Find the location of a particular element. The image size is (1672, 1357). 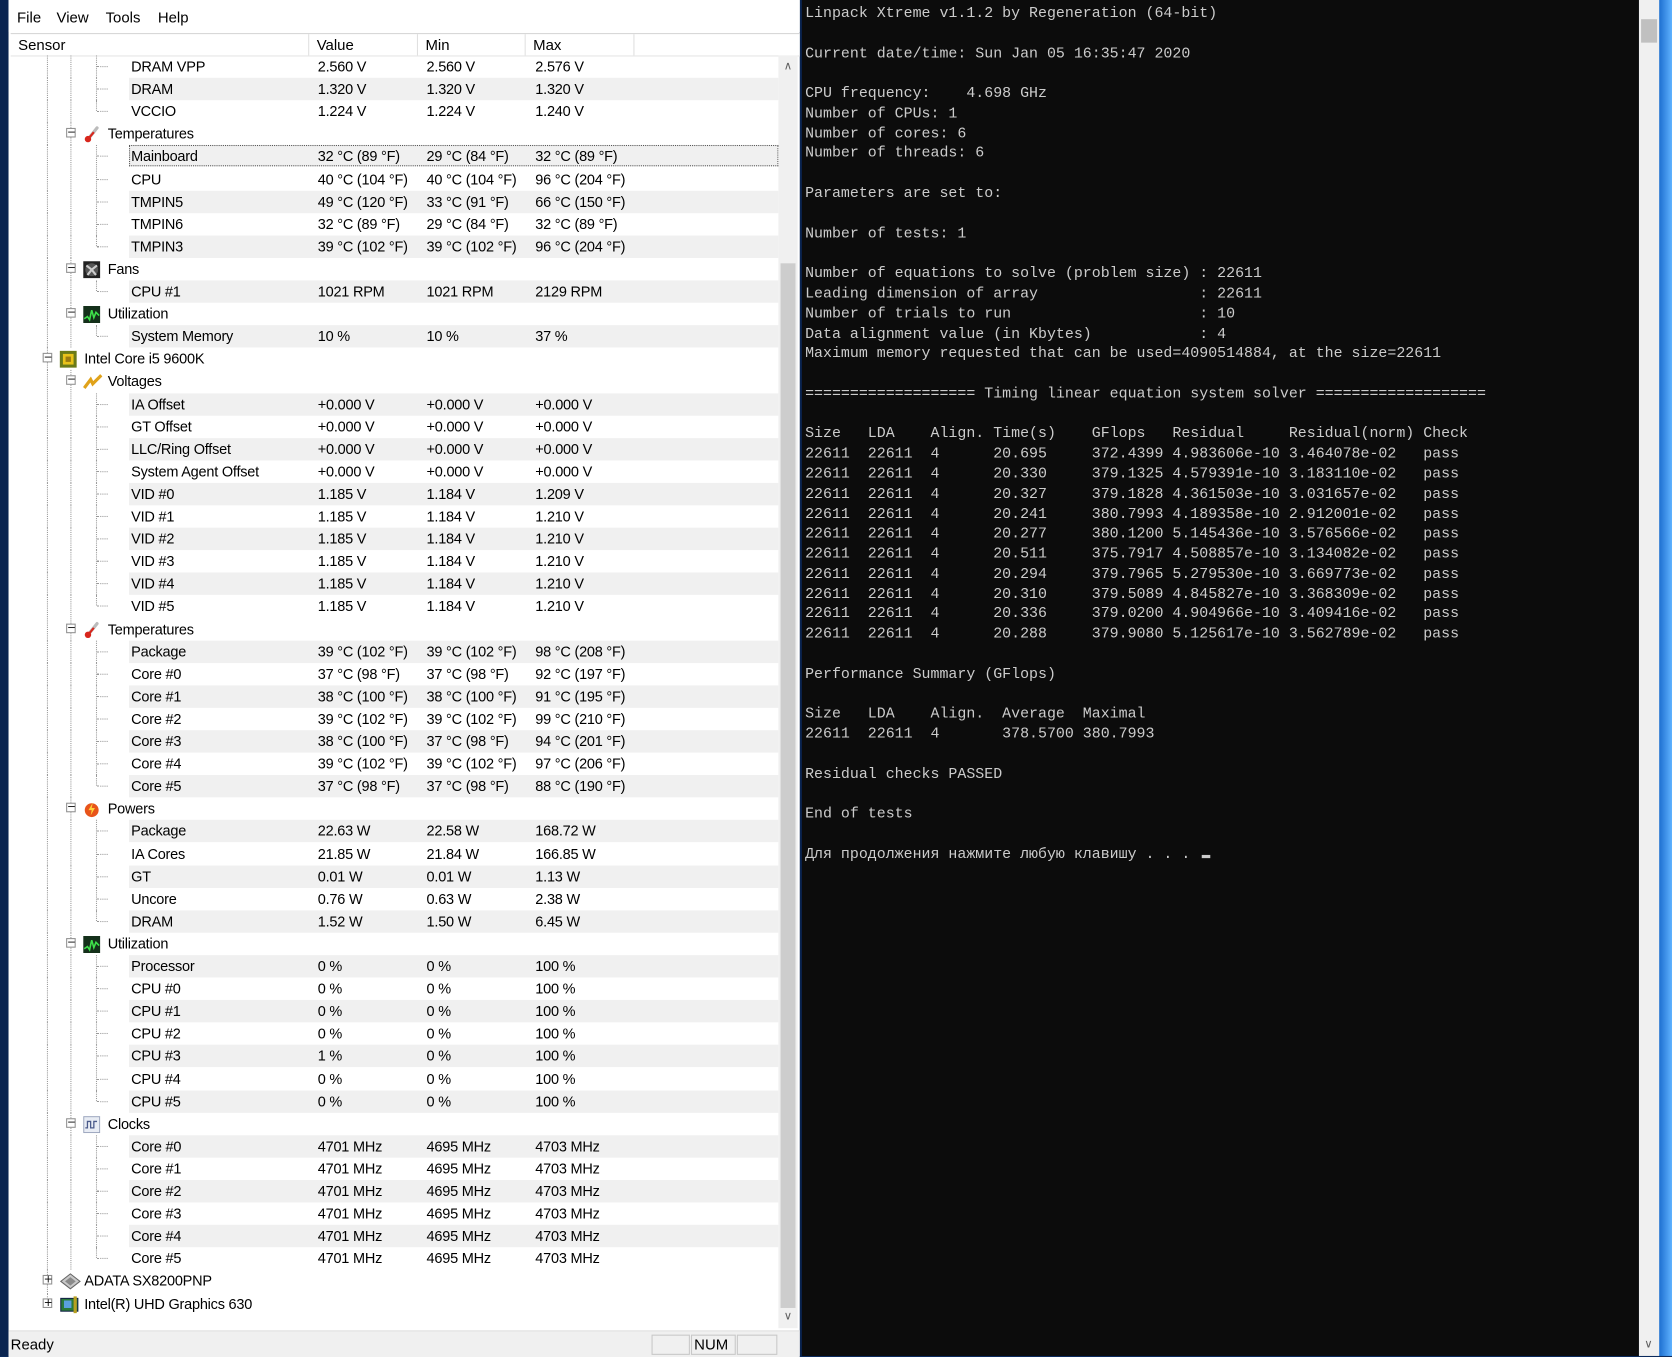

sensor-row: VCCIO 1.224 V 1.224 V 1.240 V is located at coordinates (395, 111).